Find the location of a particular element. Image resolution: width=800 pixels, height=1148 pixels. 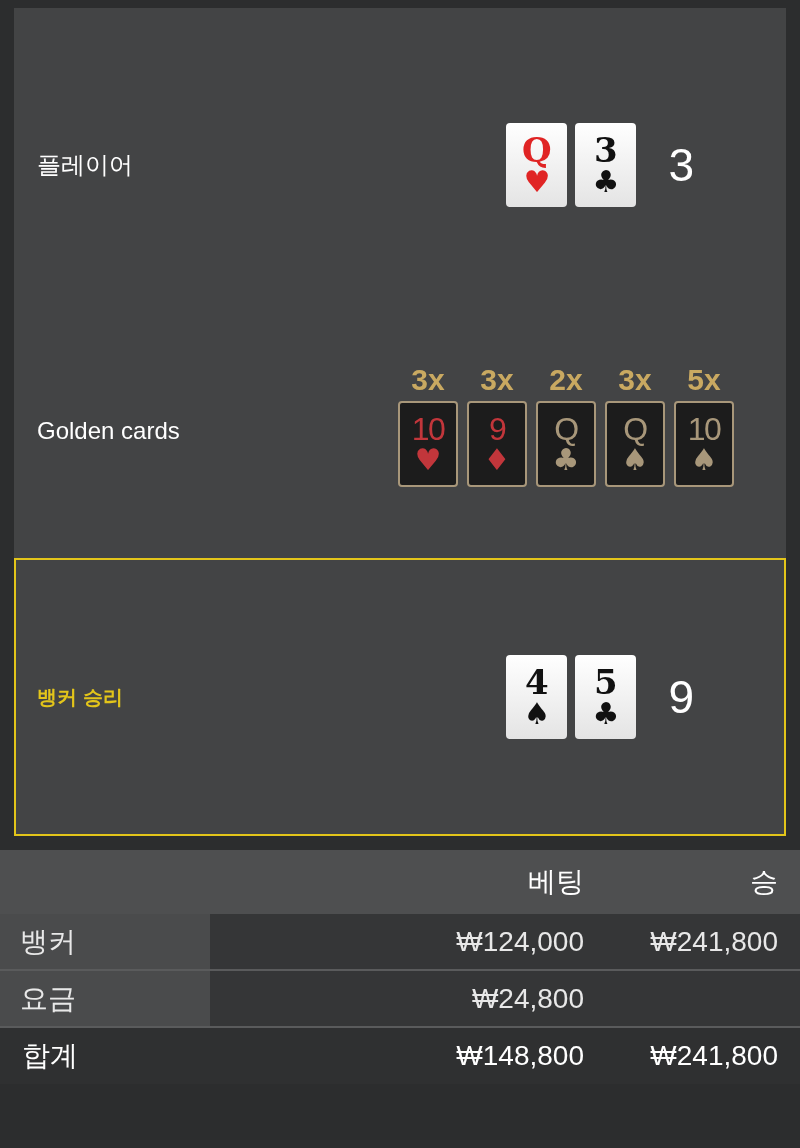

total-label: 합계 is located at coordinates (50, 1056).